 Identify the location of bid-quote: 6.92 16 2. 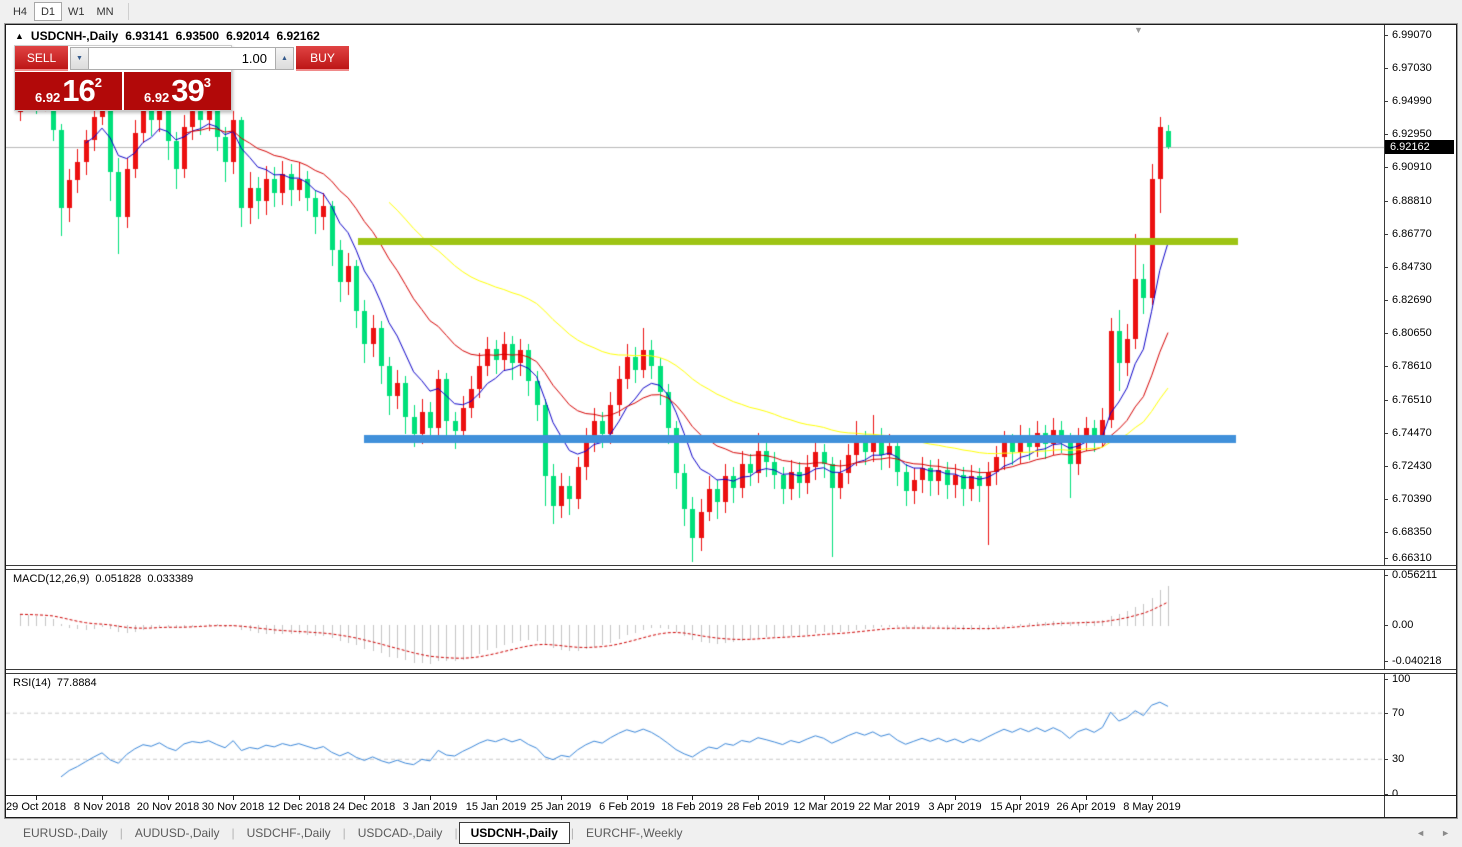
(68, 91).